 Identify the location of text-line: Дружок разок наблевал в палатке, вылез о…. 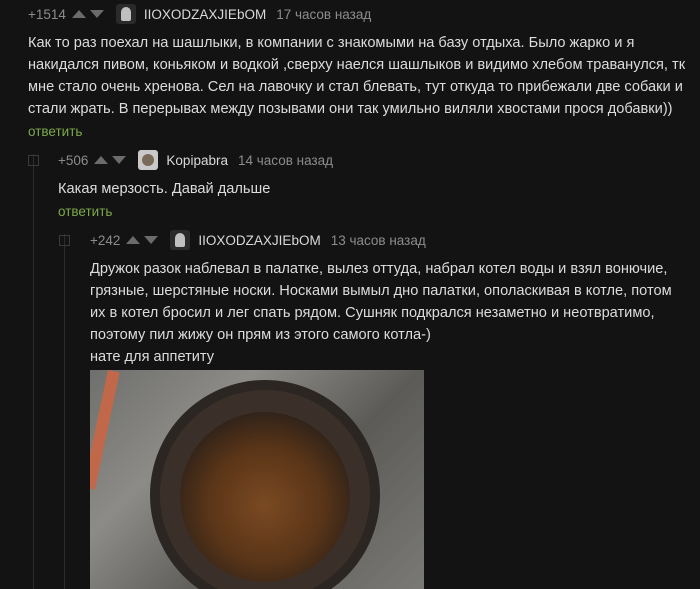
(379, 269).